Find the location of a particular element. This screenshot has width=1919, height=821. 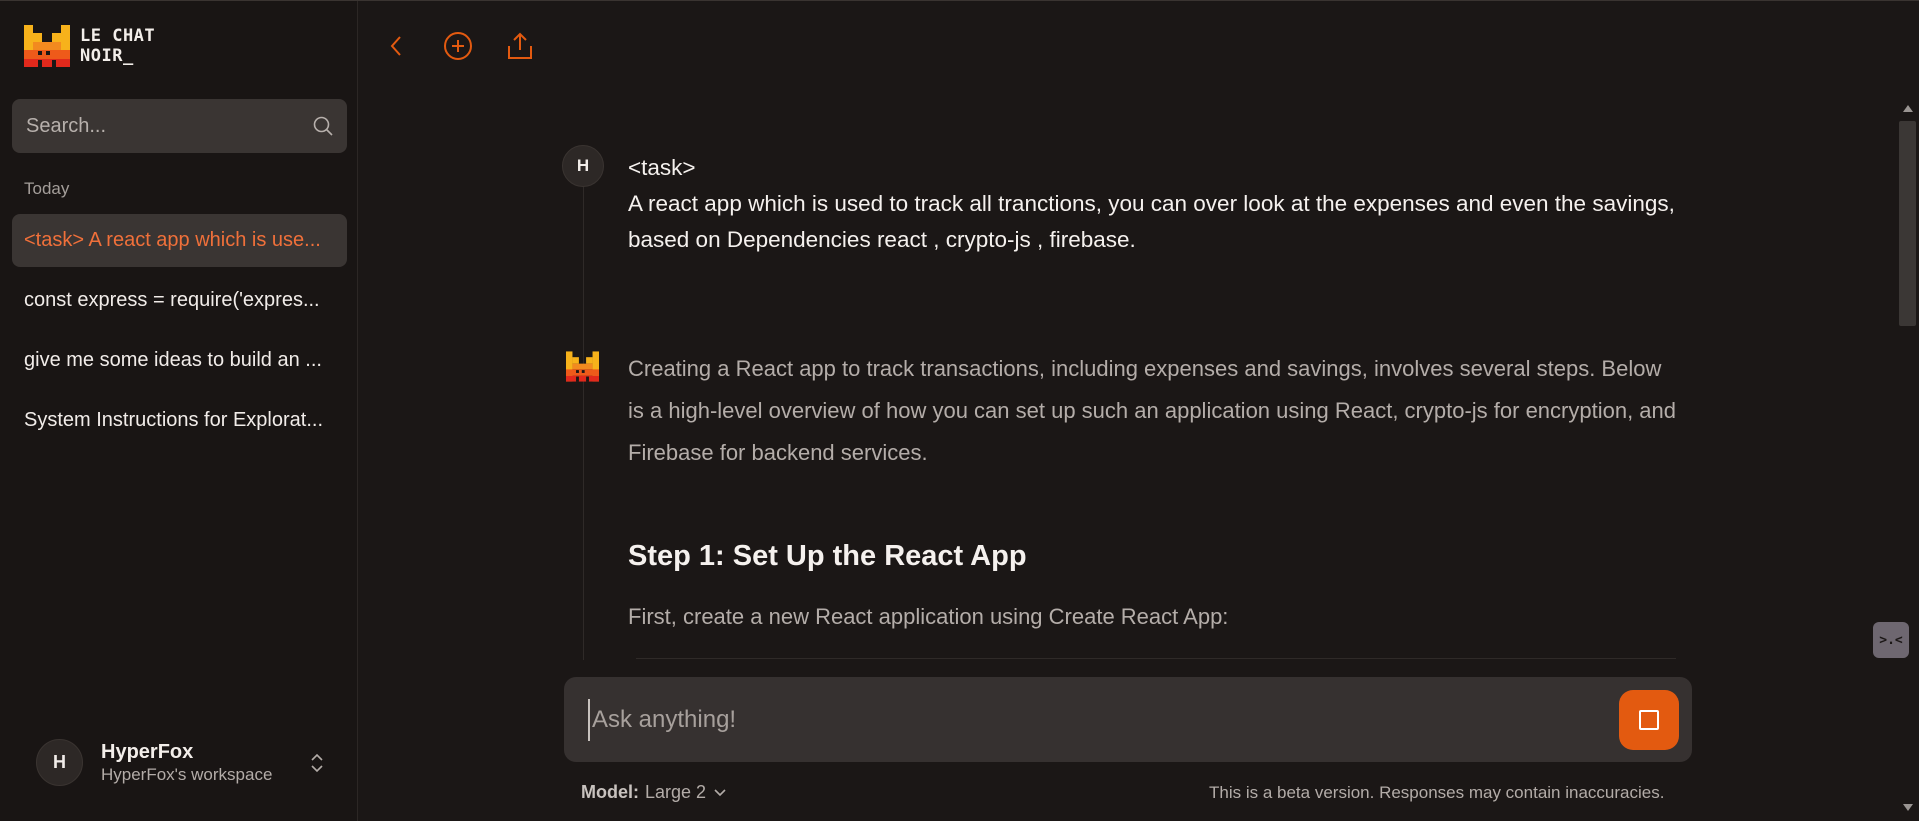

search-input is located at coordinates (167, 126).